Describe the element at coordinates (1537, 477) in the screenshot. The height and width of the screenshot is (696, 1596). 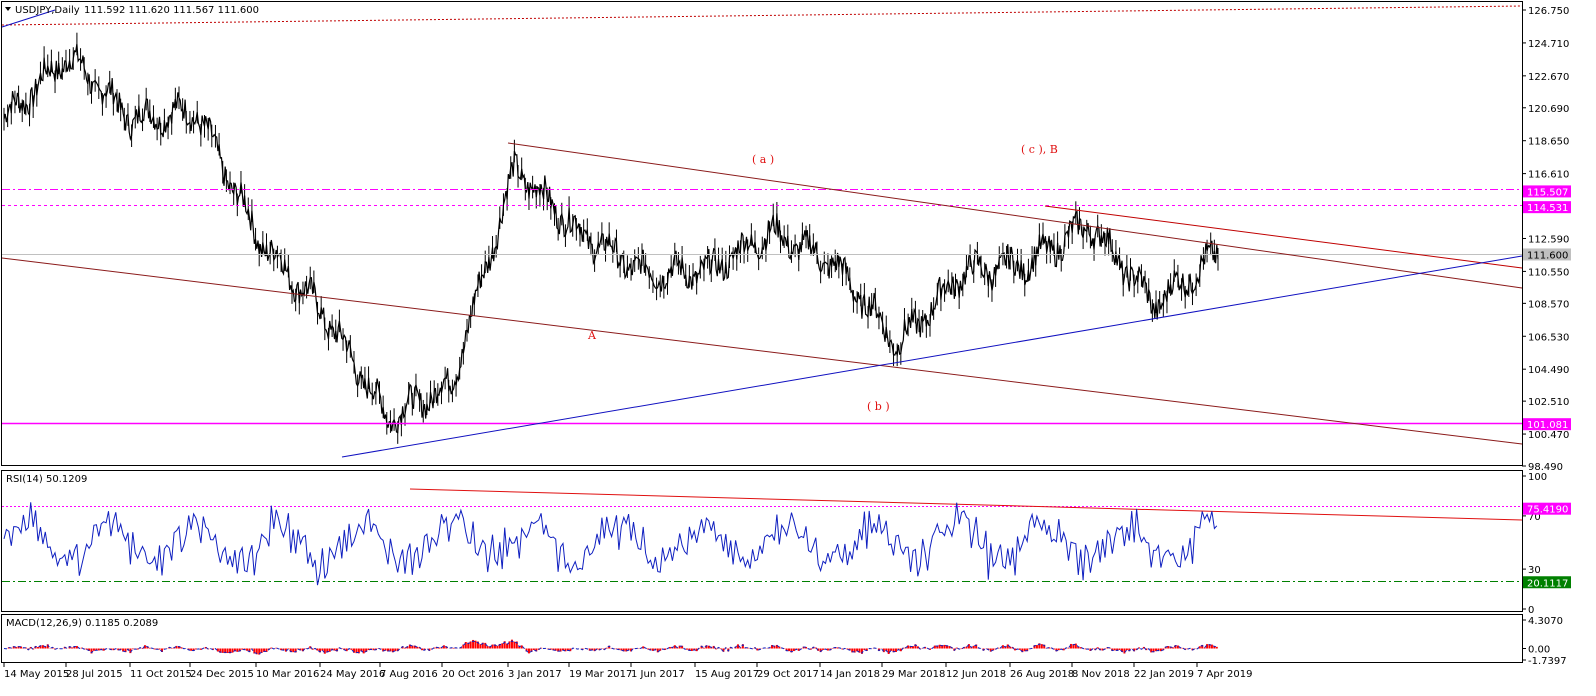
I see `rsi-tick-label: 100` at that location.